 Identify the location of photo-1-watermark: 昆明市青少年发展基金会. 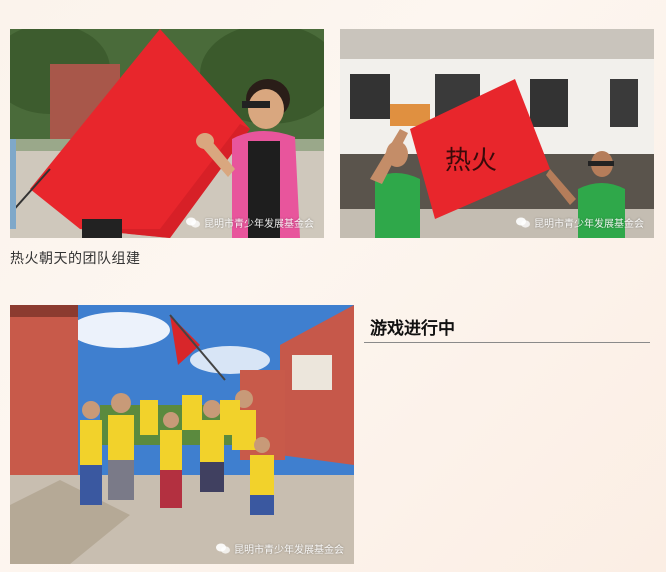
(250, 222).